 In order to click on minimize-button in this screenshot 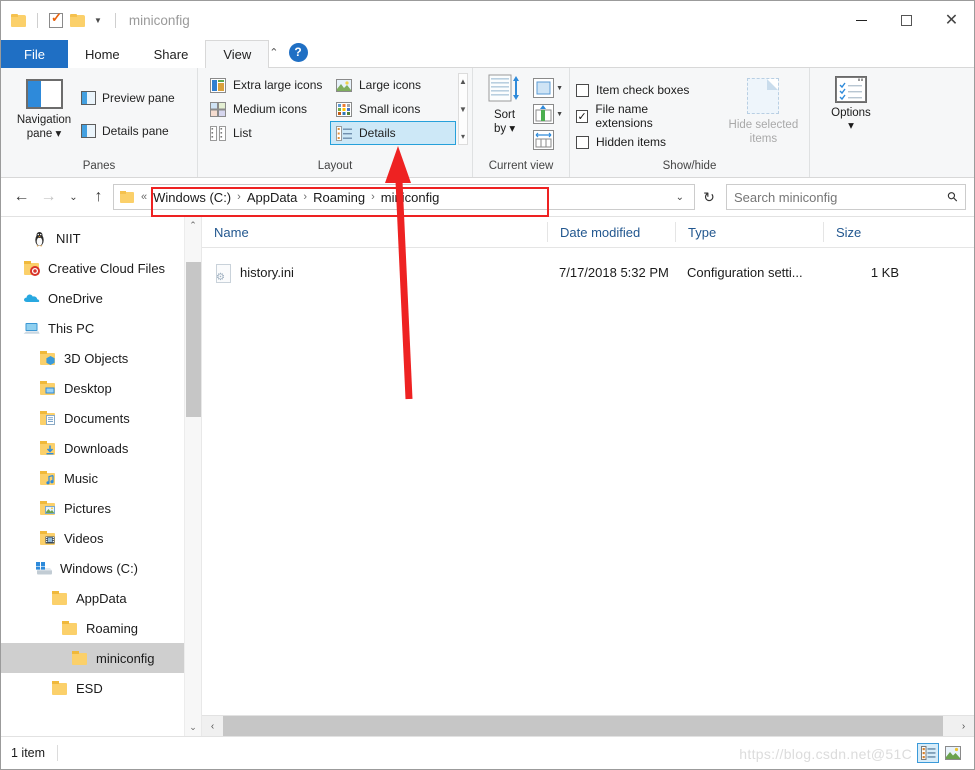, I will do `click(861, 20)`.